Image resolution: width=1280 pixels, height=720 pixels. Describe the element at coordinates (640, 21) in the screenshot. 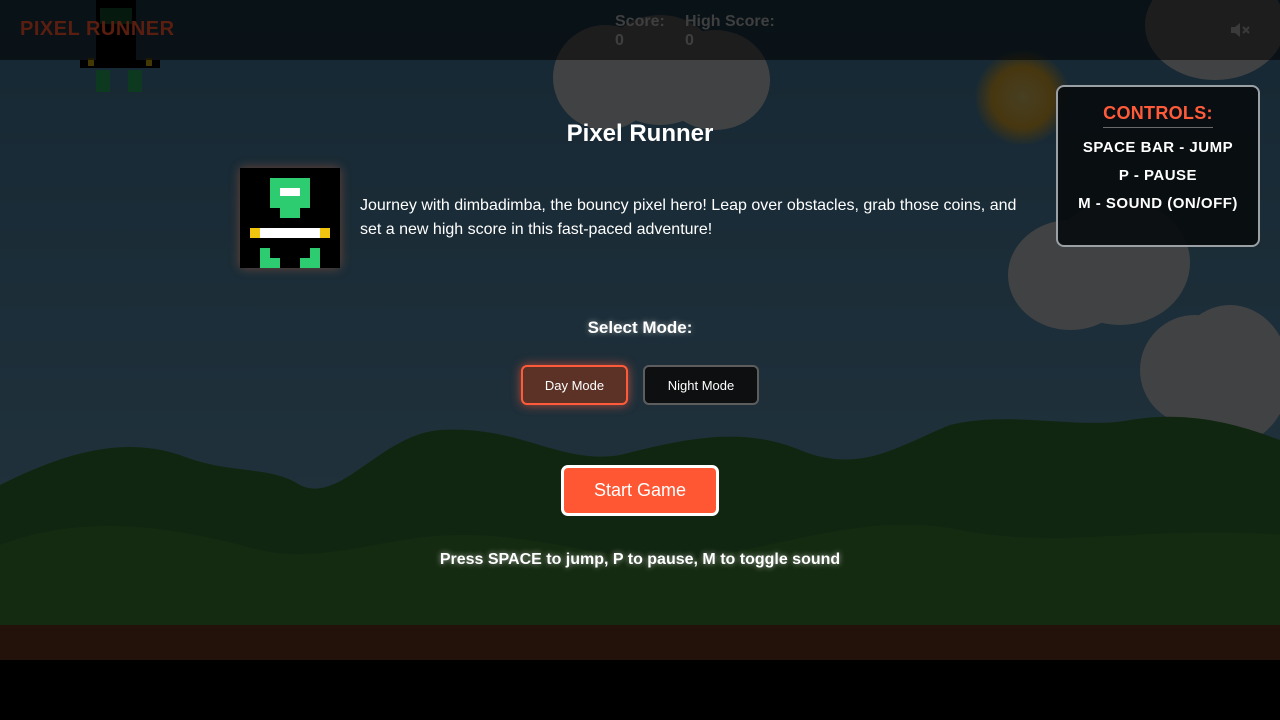

I see `score-label: Score:` at that location.